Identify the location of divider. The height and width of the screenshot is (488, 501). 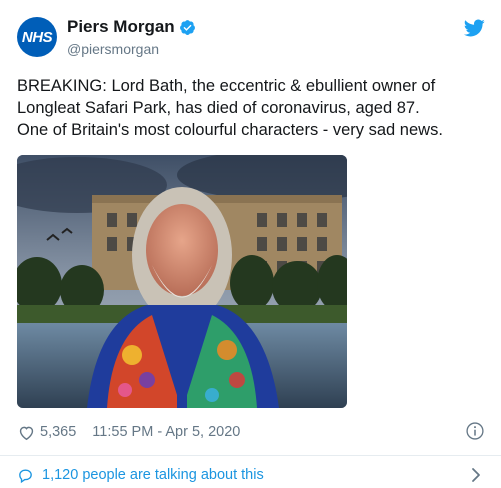
(250, 455).